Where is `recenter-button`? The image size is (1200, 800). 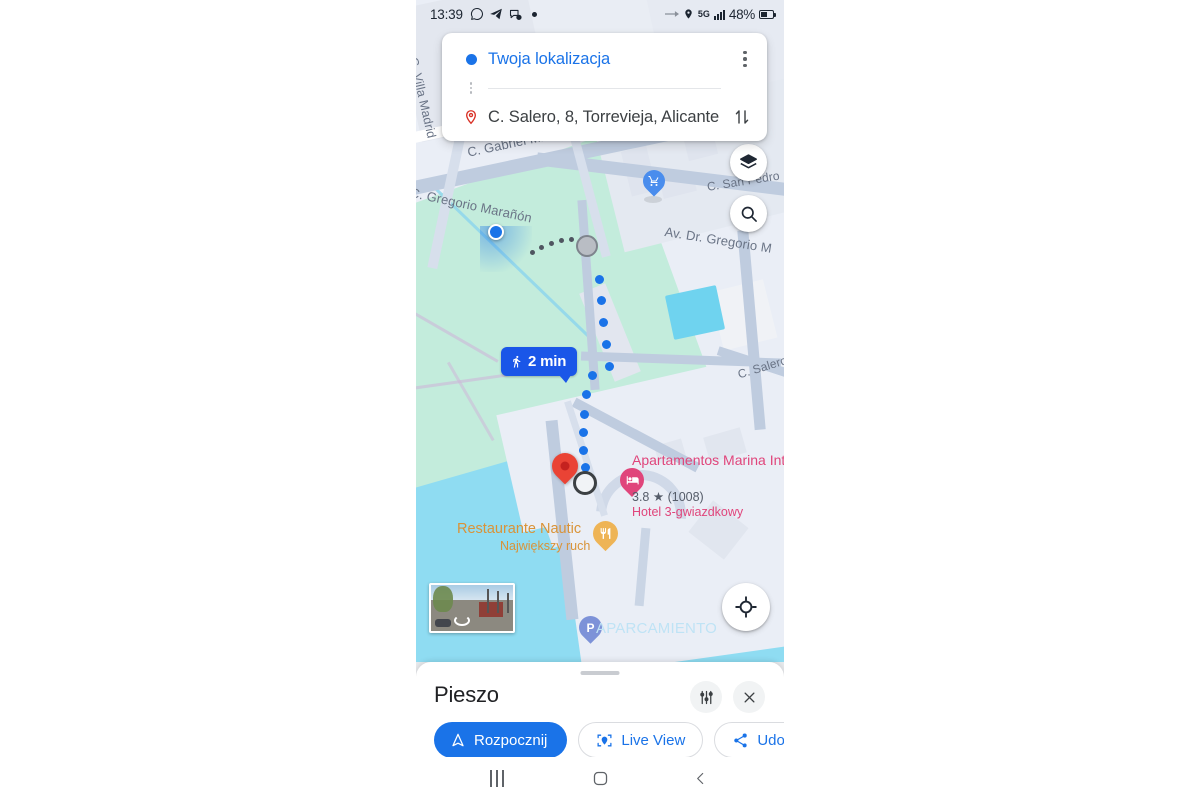
recenter-button is located at coordinates (746, 607).